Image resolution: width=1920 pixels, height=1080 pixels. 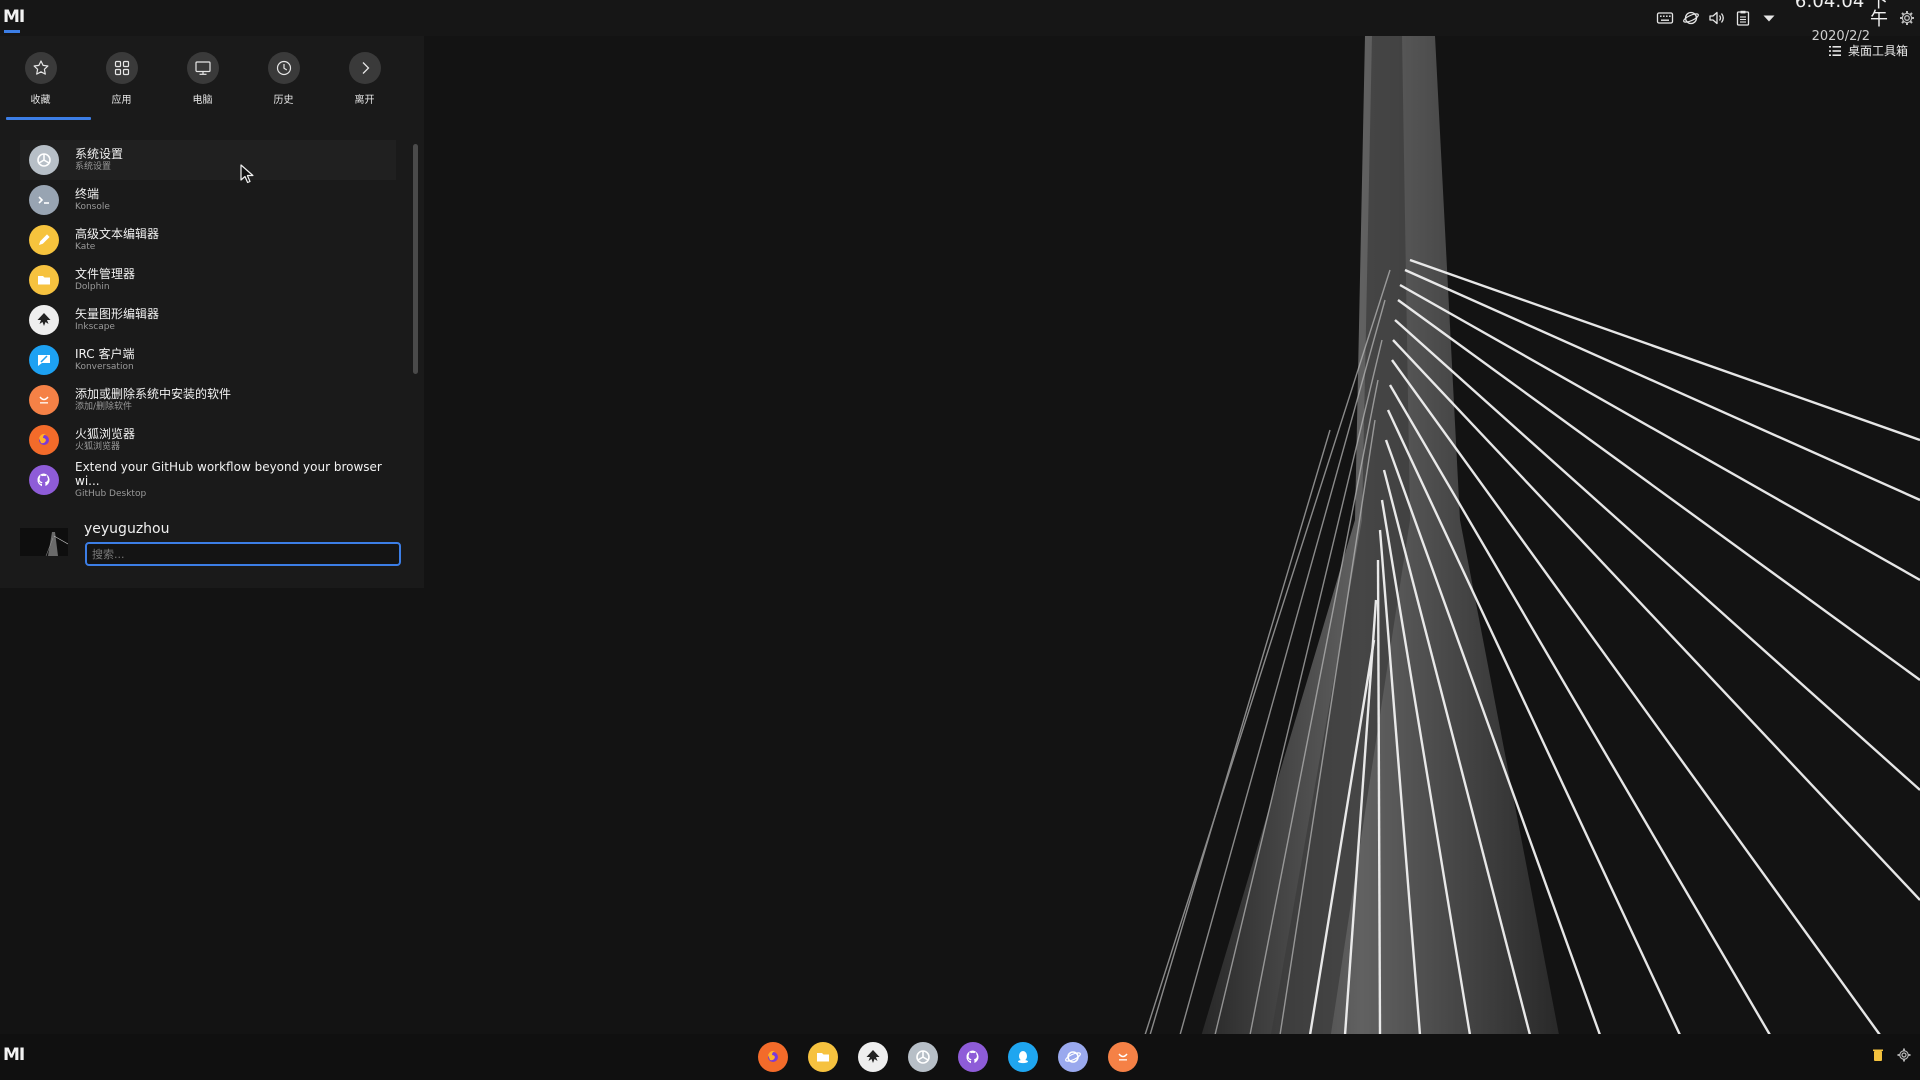 What do you see at coordinates (117, 233) in the screenshot?
I see `app-name: 高级文本编辑器` at bounding box center [117, 233].